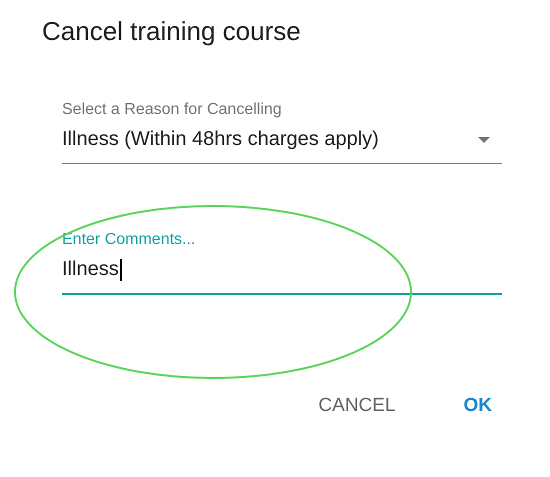 This screenshot has height=477, width=550. I want to click on field-label: Select a Reason for Cancelling, so click(172, 110).